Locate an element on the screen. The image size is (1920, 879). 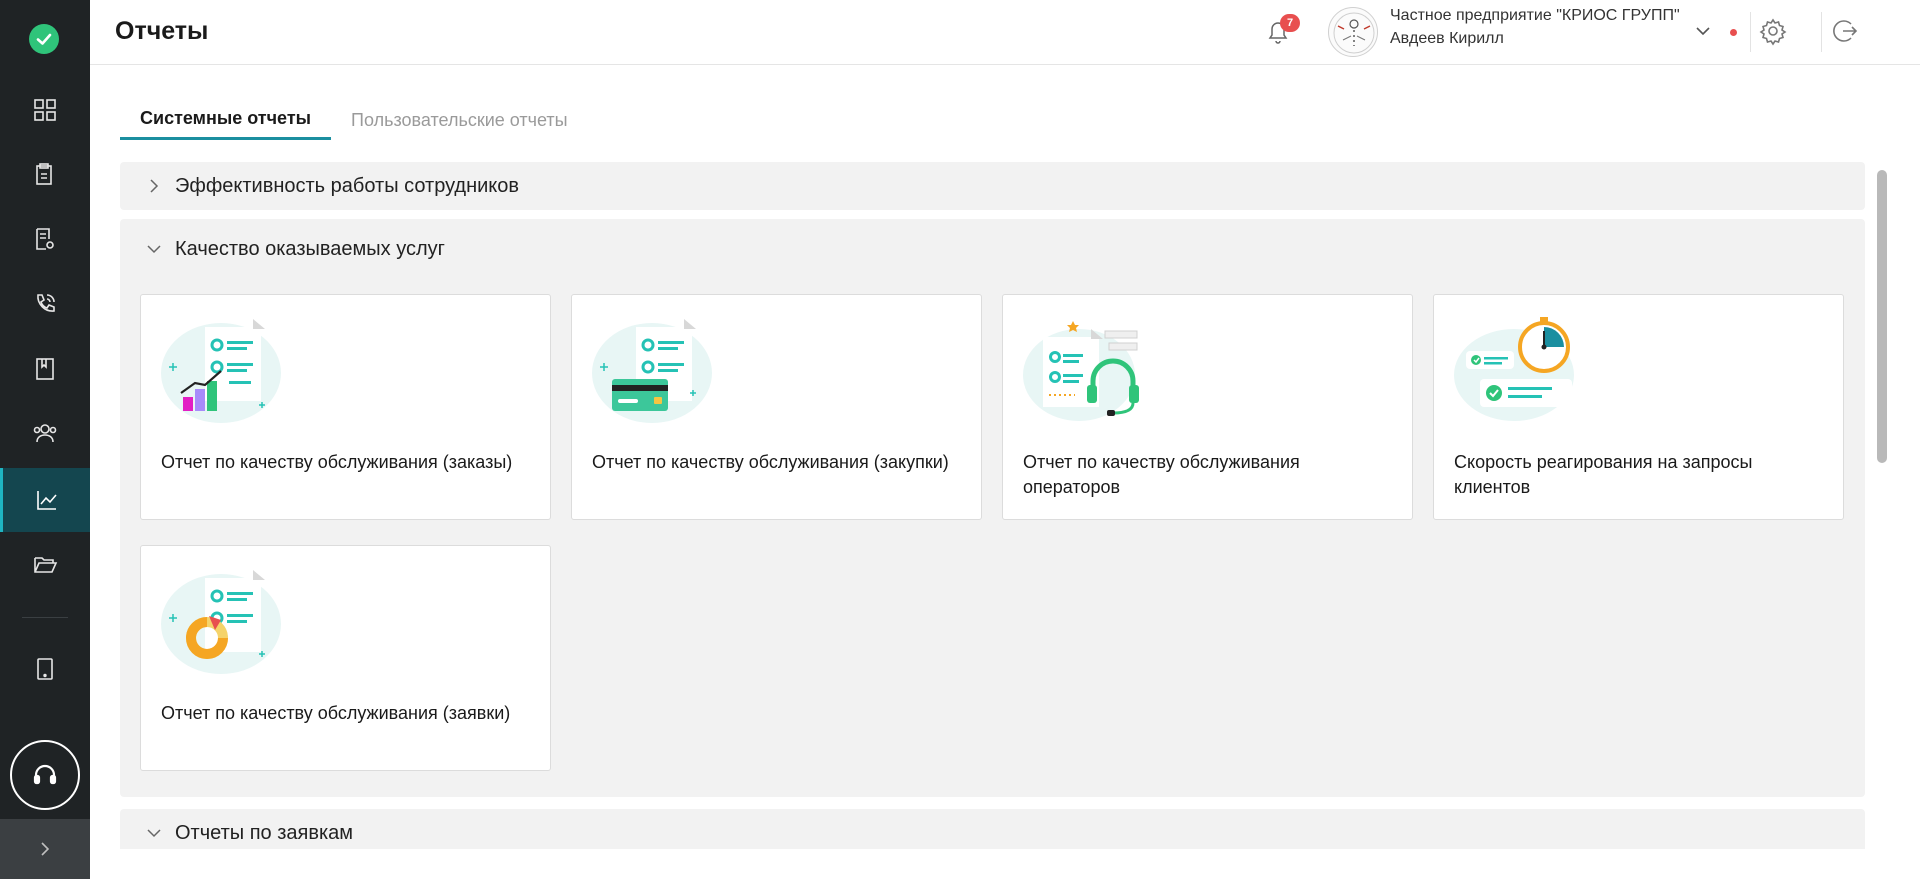
sidebar-expand-button is located at coordinates (45, 849).